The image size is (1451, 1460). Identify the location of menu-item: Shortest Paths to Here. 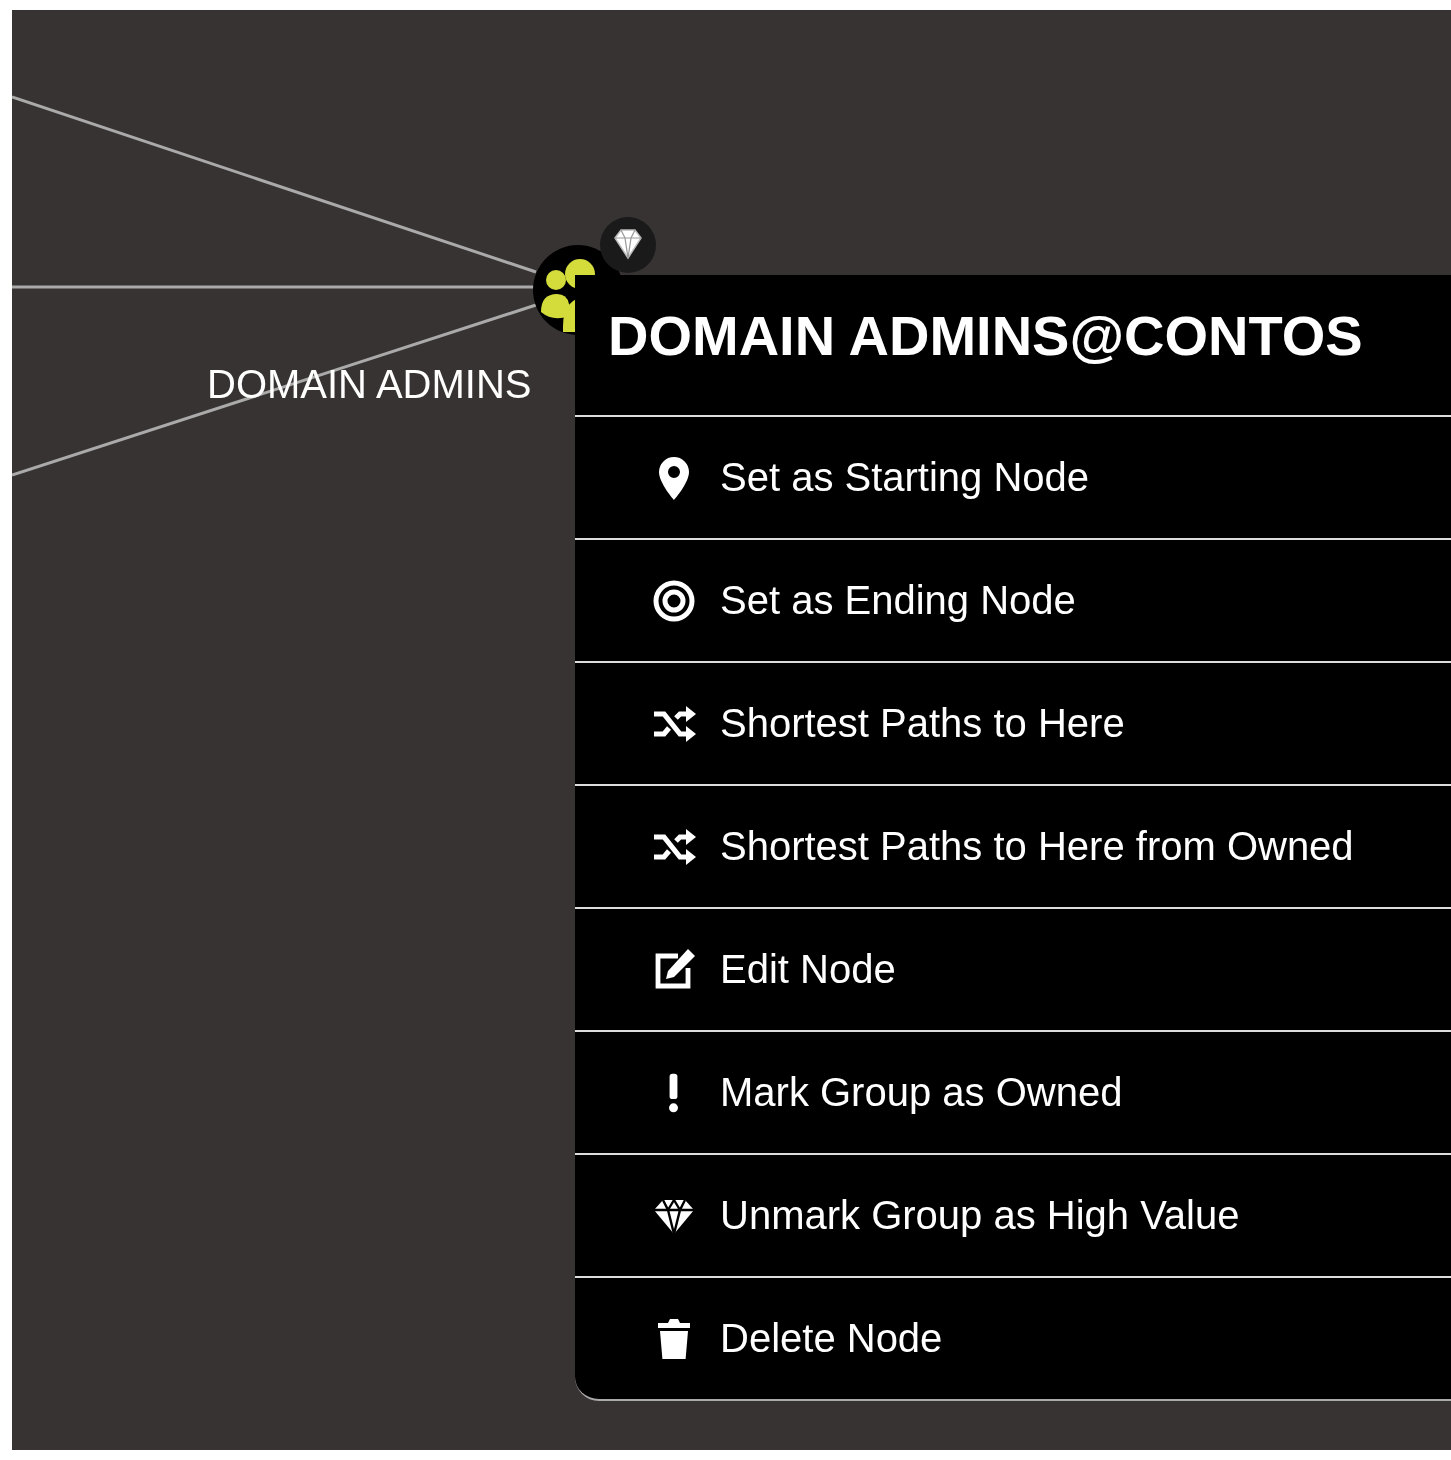
(1013, 722).